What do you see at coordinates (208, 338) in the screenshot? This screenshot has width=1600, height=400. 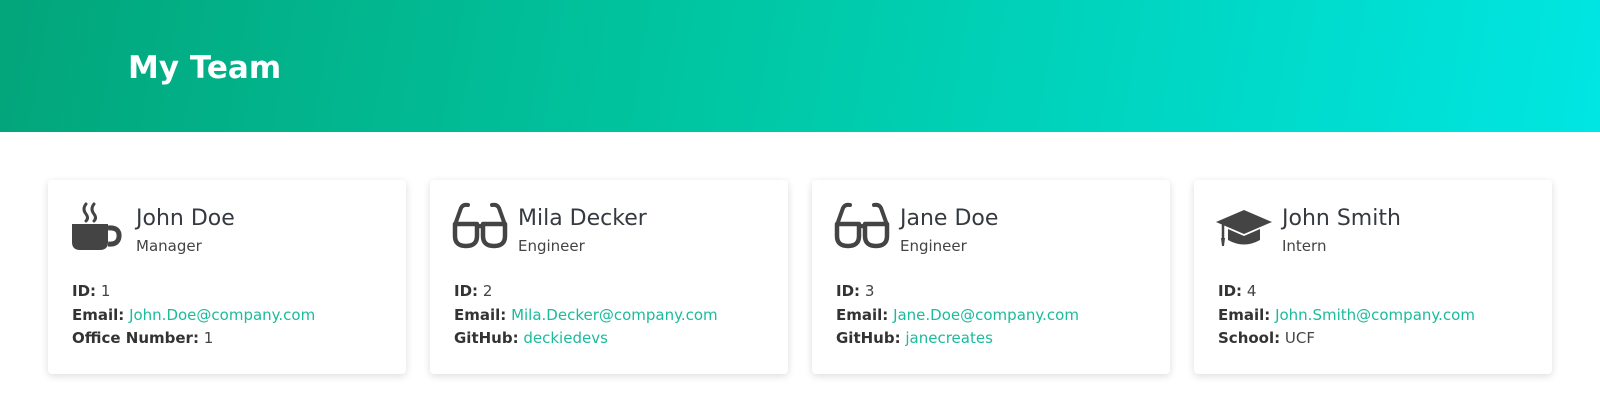 I see `office-number-value: 1` at bounding box center [208, 338].